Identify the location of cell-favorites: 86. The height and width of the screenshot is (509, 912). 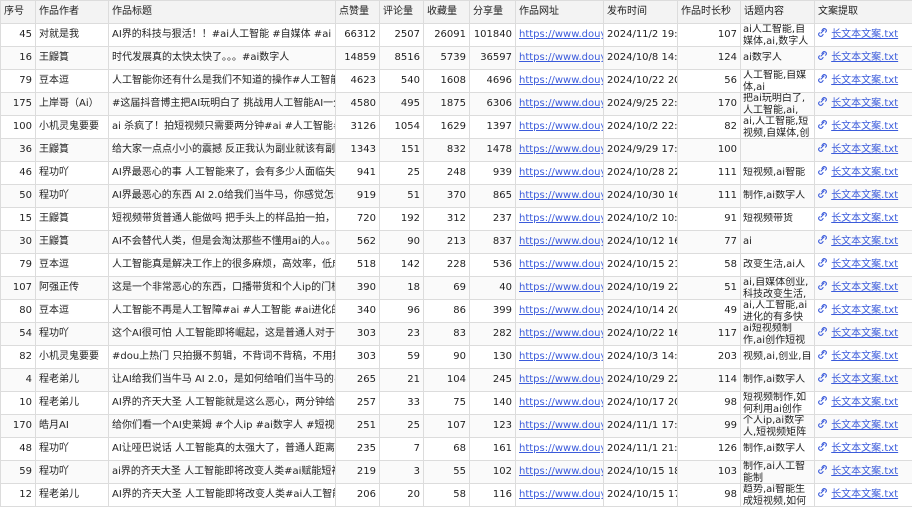
(446, 311).